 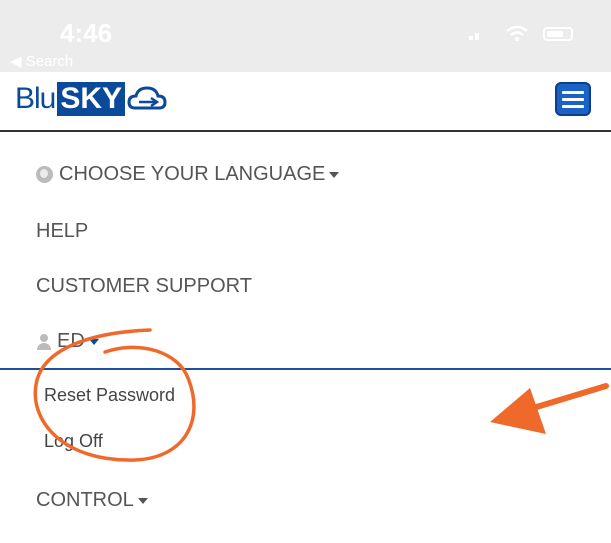 I want to click on brand-logo: Blu SKY, so click(x=91, y=99).